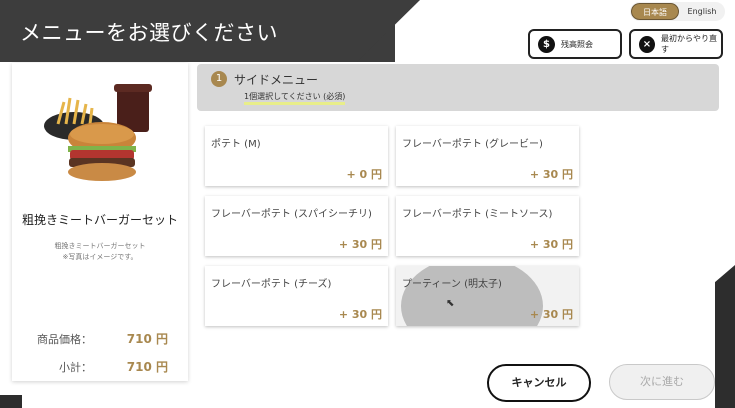 This screenshot has height=408, width=735. Describe the element at coordinates (271, 284) in the screenshot. I see `option-name: フレーバーポテト (チーズ)` at that location.